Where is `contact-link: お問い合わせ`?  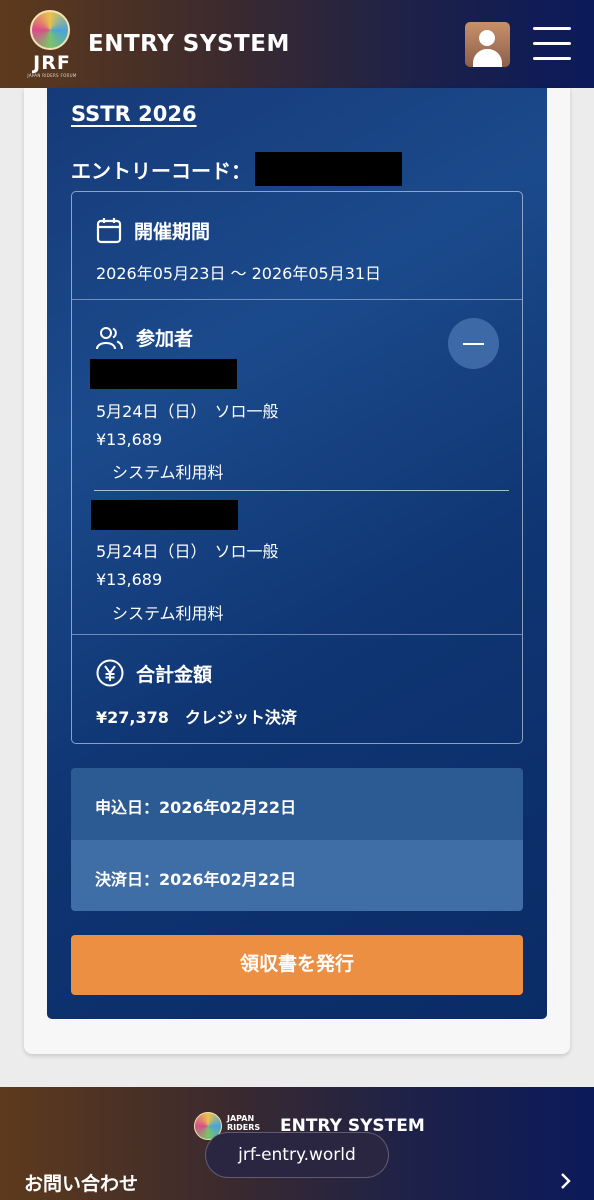
contact-link: お問い合わせ is located at coordinates (81, 1182).